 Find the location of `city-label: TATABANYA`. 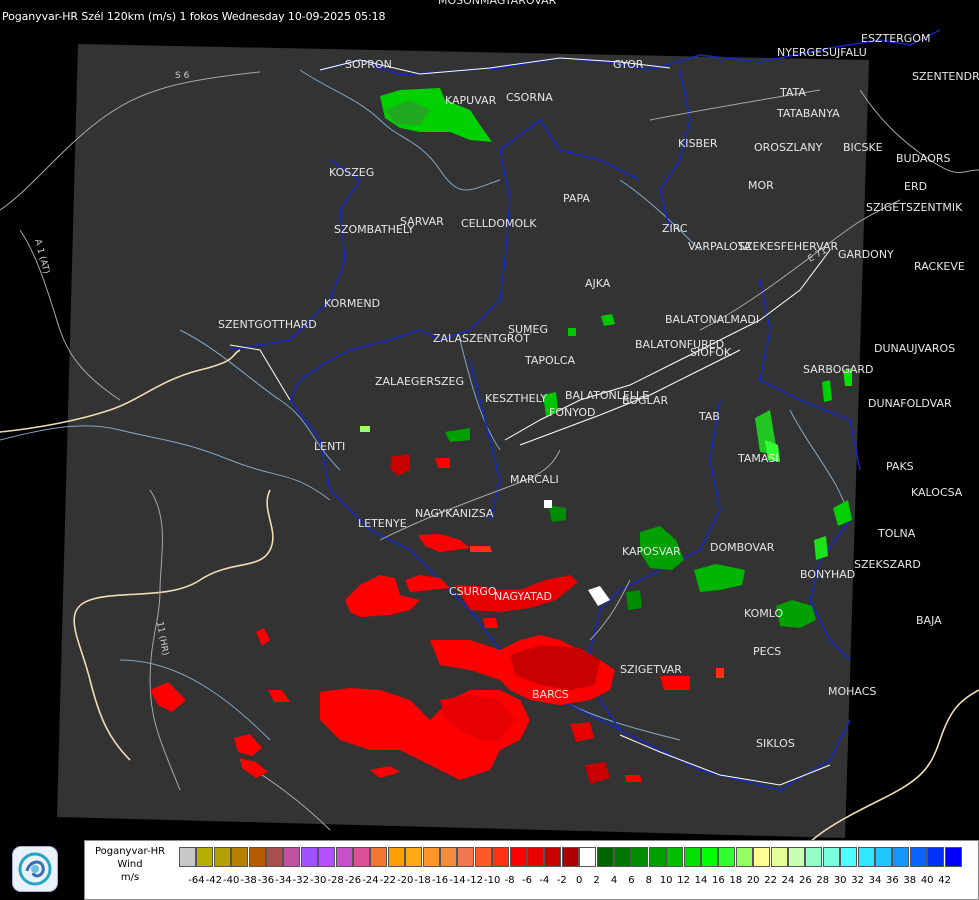

city-label: TATABANYA is located at coordinates (808, 113).